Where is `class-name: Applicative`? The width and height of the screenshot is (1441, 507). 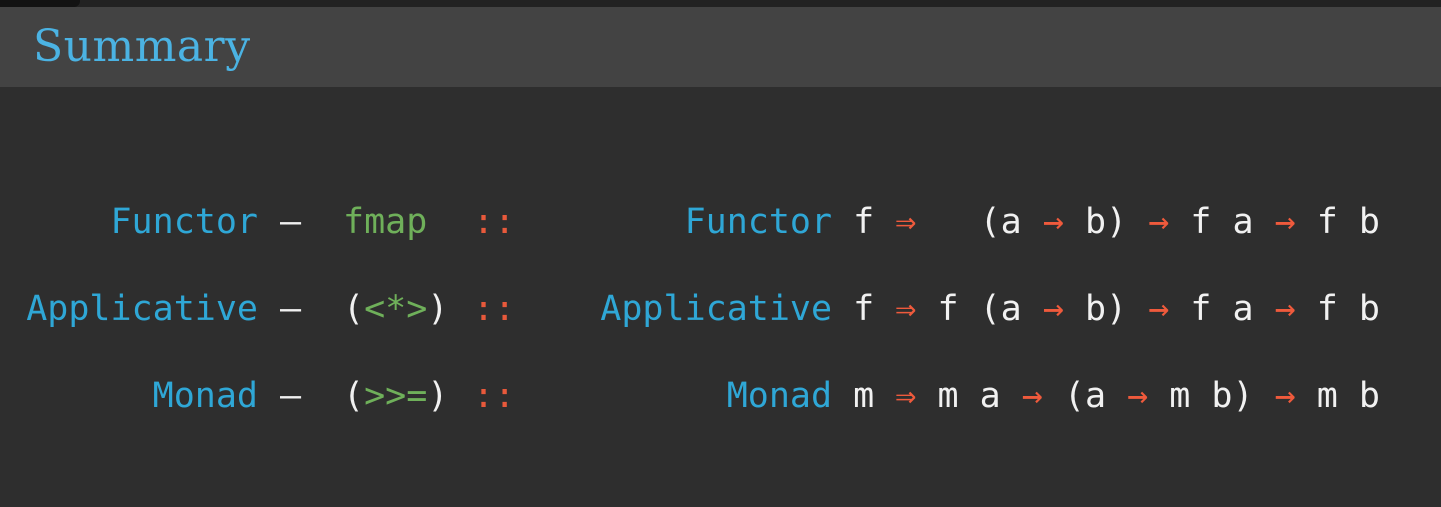 class-name: Applicative is located at coordinates (142, 309).